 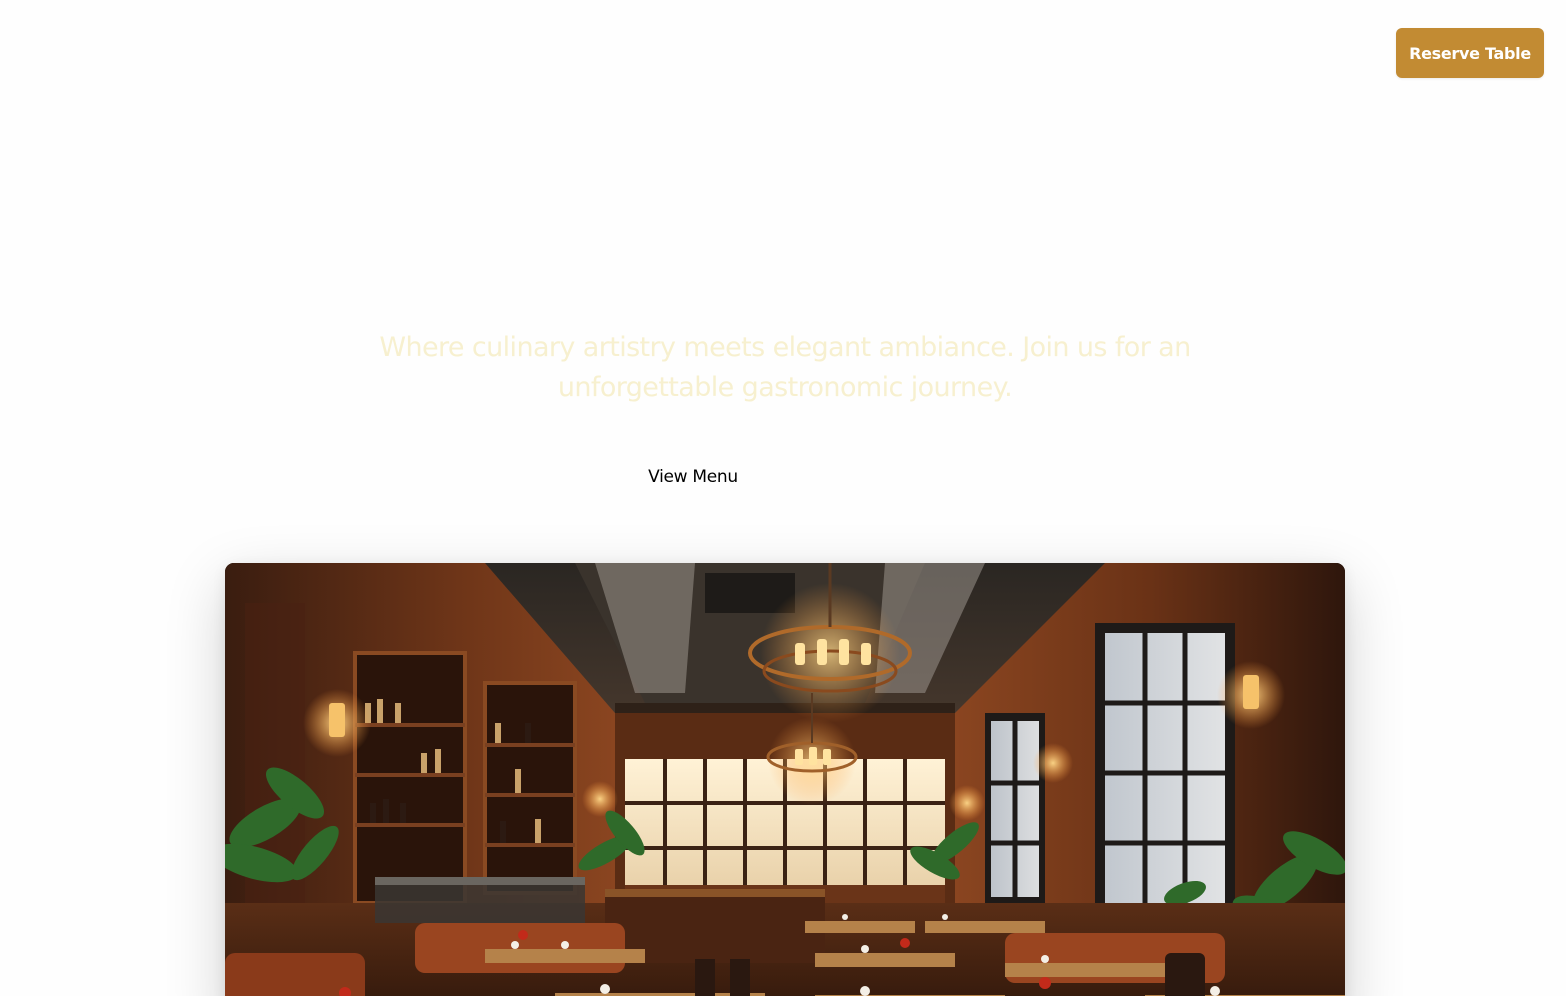 I want to click on reserve-table-button: Reserve Table, so click(x=1470, y=53).